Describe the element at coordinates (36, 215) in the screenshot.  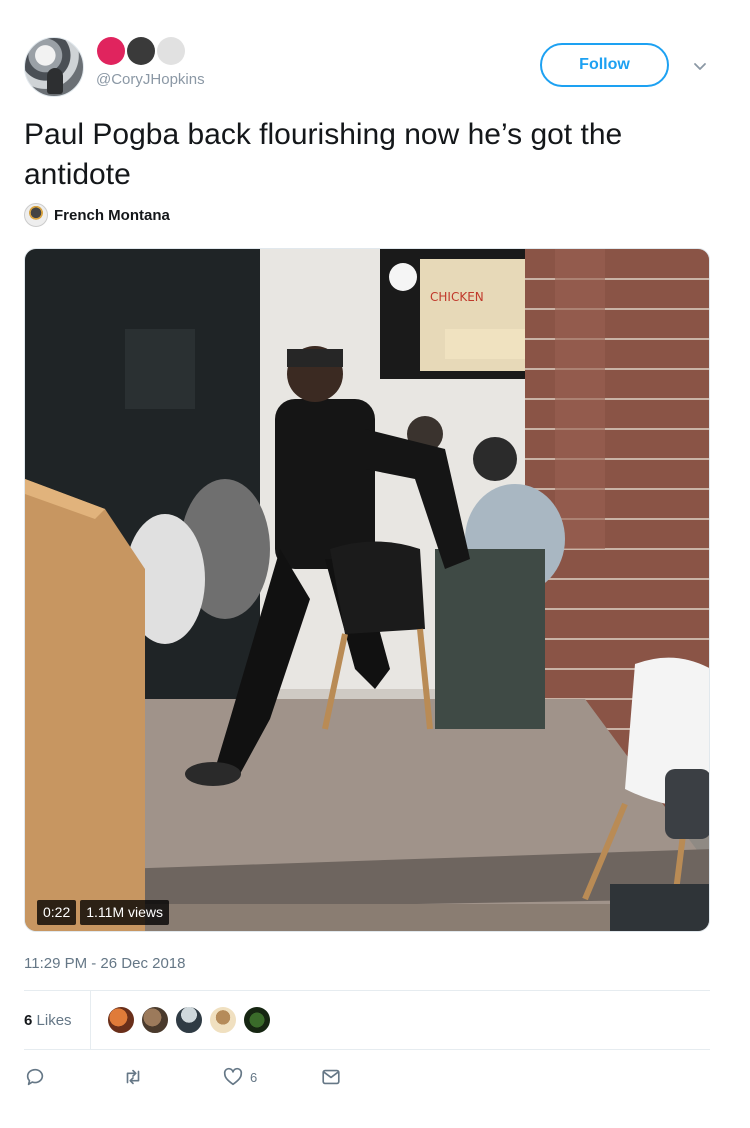
I see `artist-avatar-icon` at that location.